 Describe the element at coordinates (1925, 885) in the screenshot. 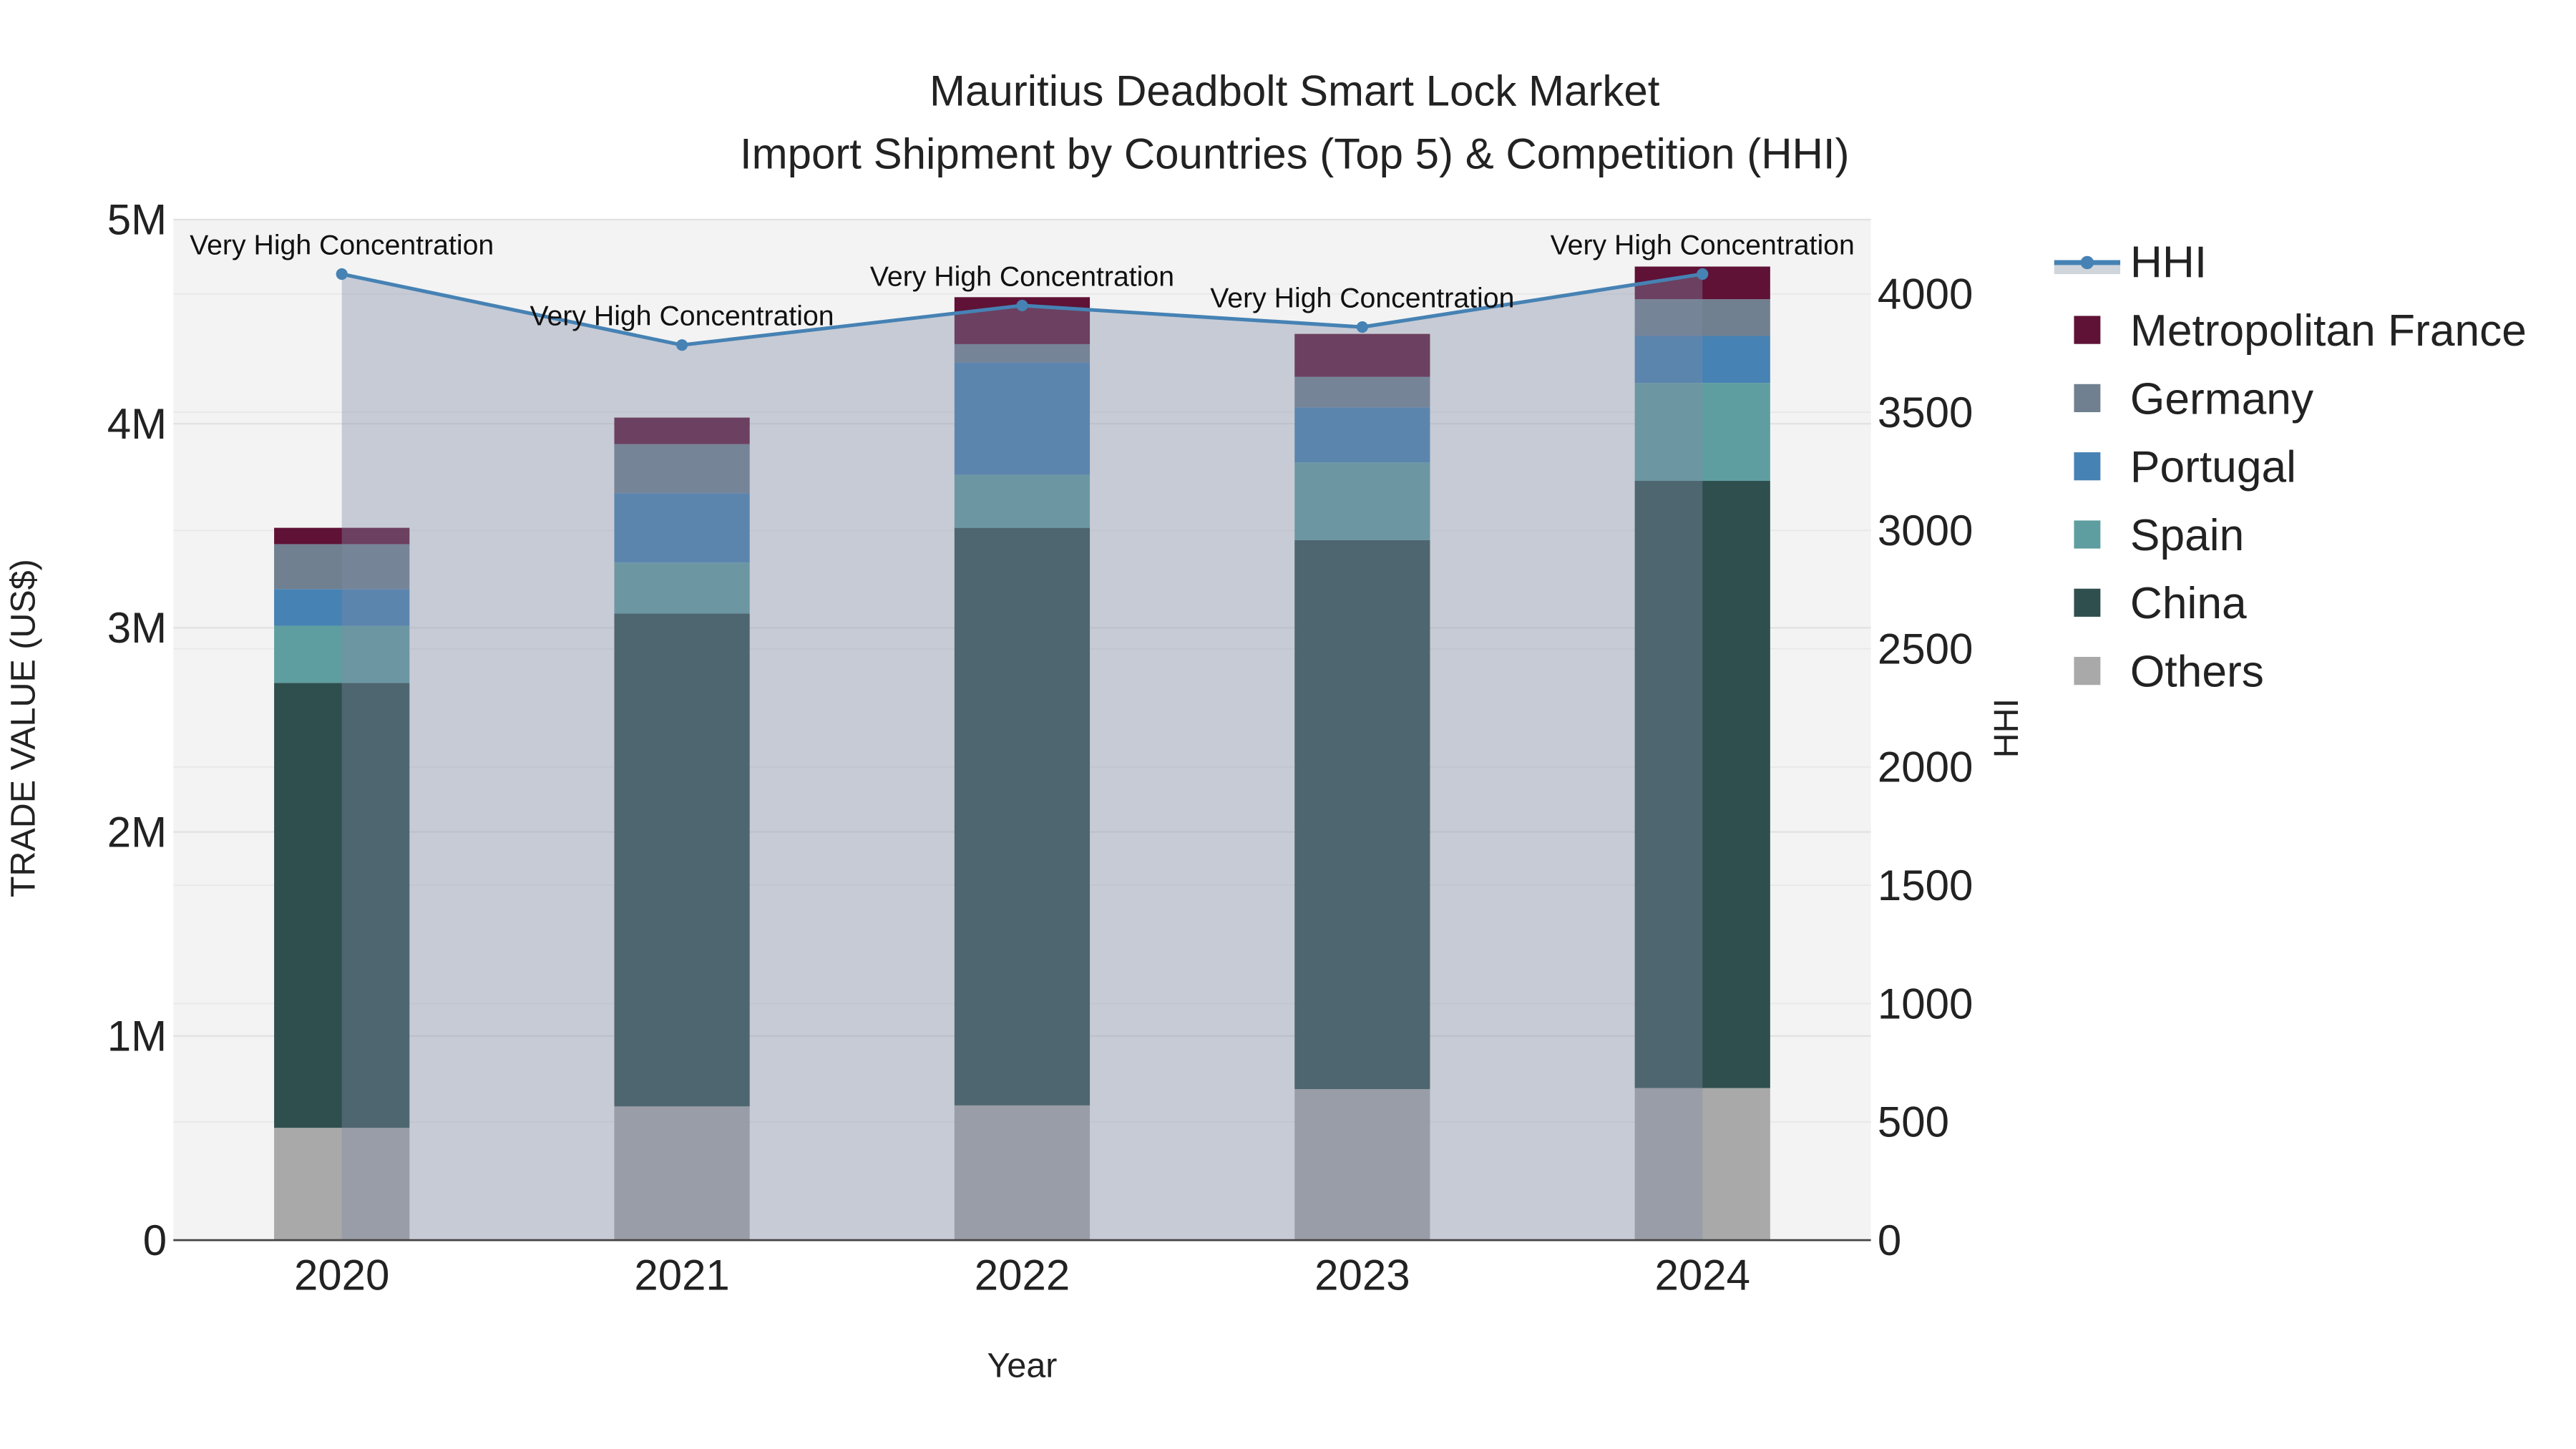

I see `y2-tick-label: 1500` at that location.